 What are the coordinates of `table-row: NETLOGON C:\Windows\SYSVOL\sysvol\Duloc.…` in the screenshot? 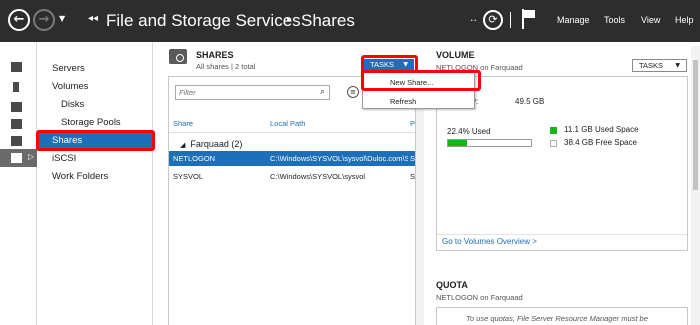 It's located at (292, 158).